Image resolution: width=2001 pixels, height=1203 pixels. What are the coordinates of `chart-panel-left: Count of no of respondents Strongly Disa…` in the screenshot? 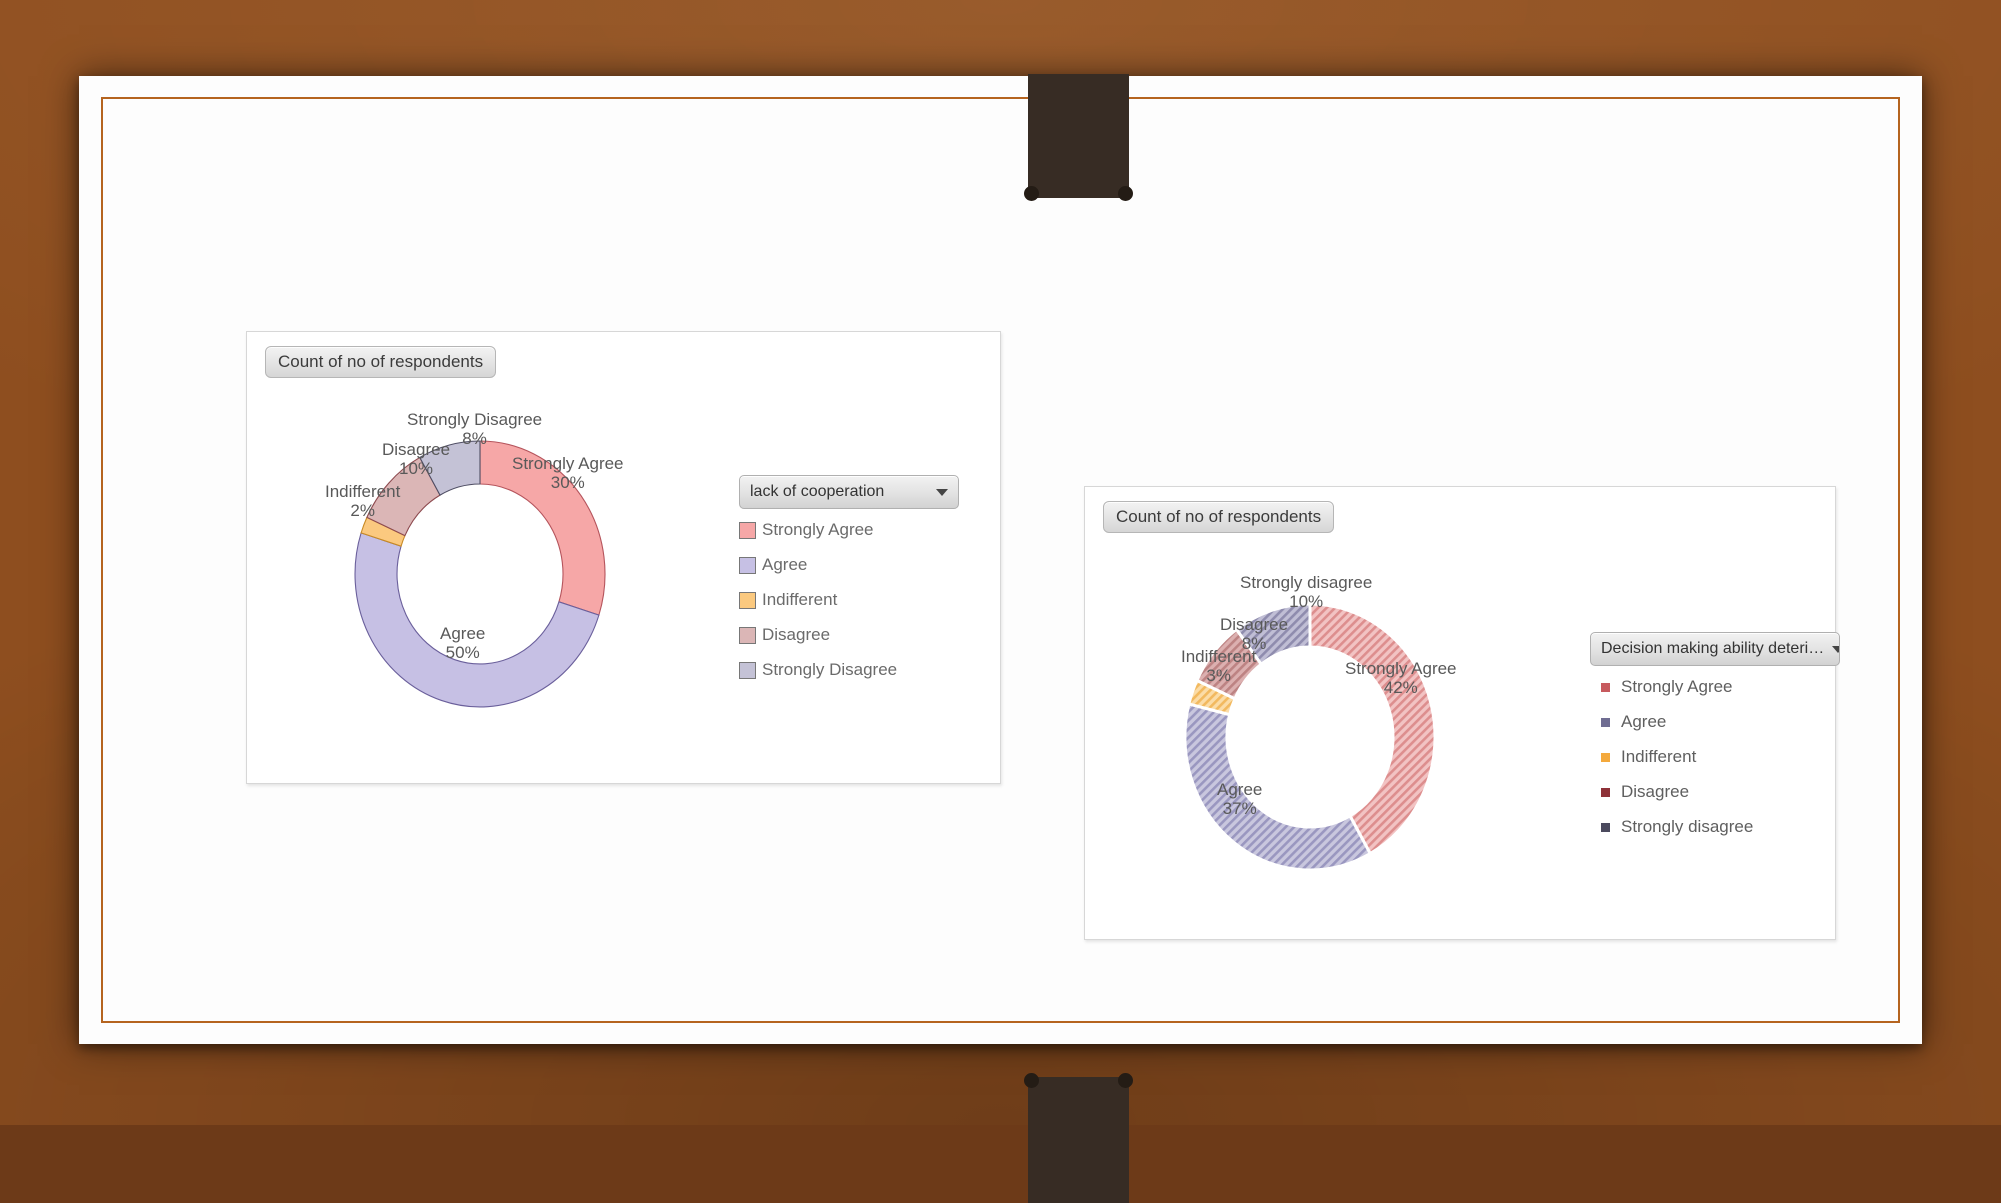 It's located at (623, 557).